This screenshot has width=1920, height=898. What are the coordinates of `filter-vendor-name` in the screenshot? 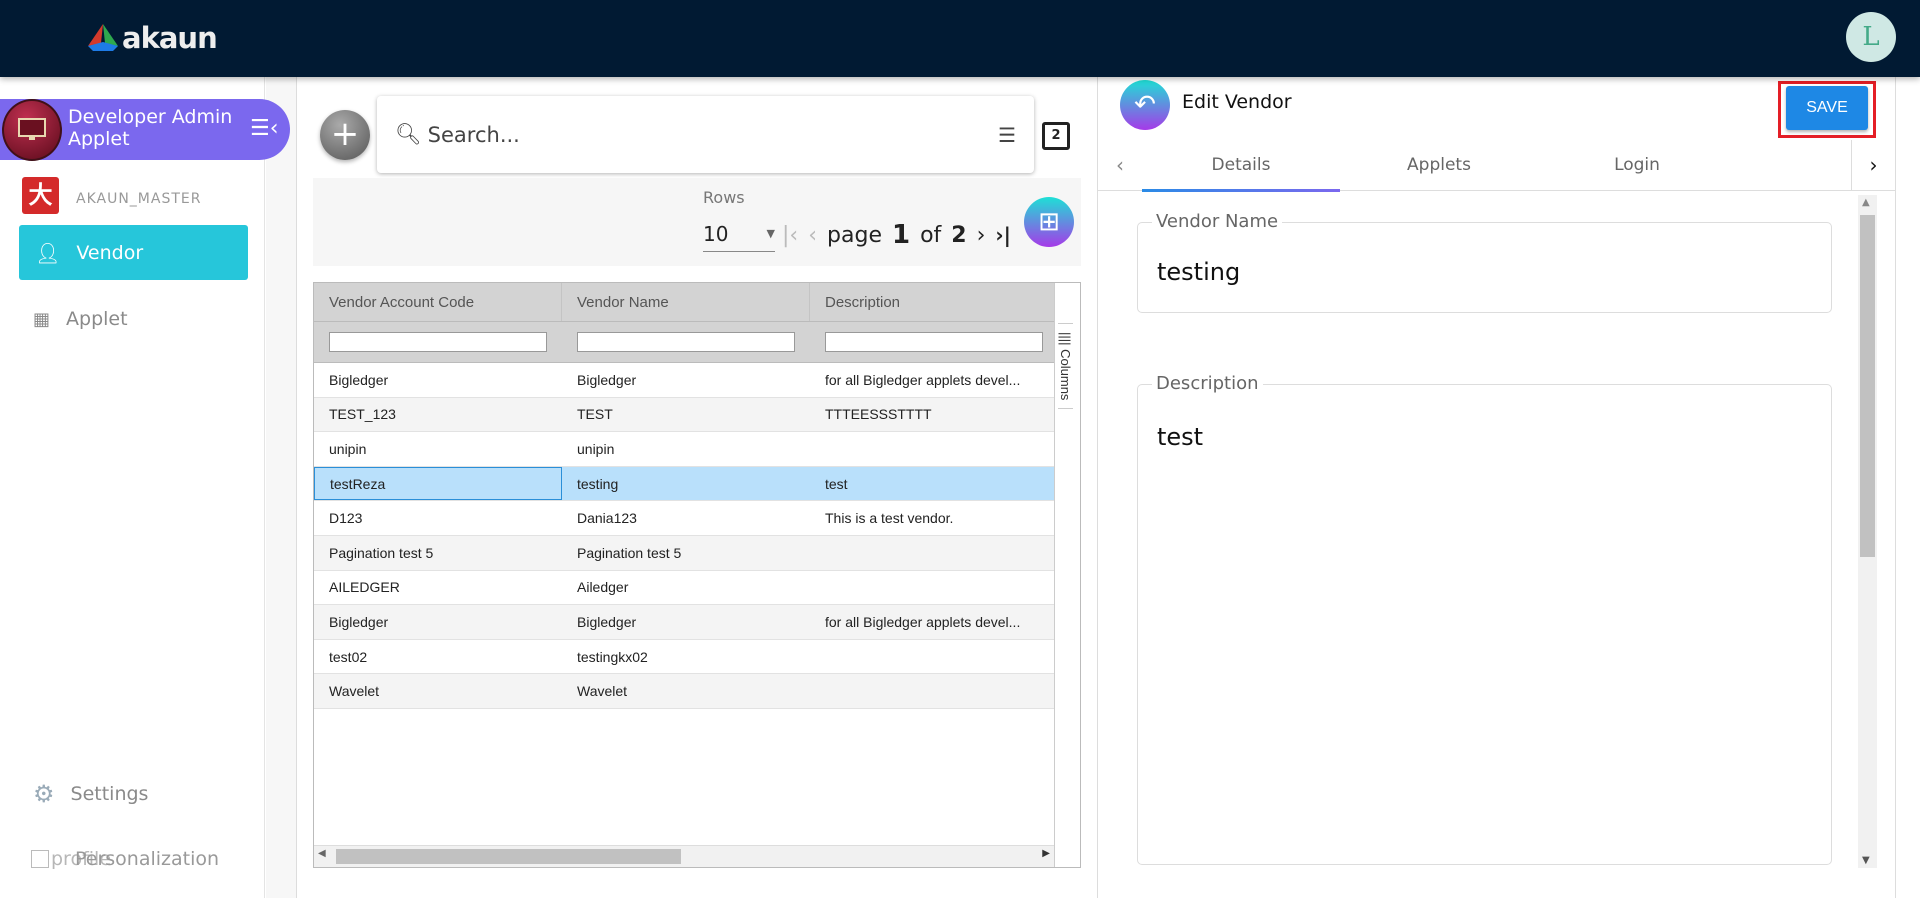 It's located at (686, 342).